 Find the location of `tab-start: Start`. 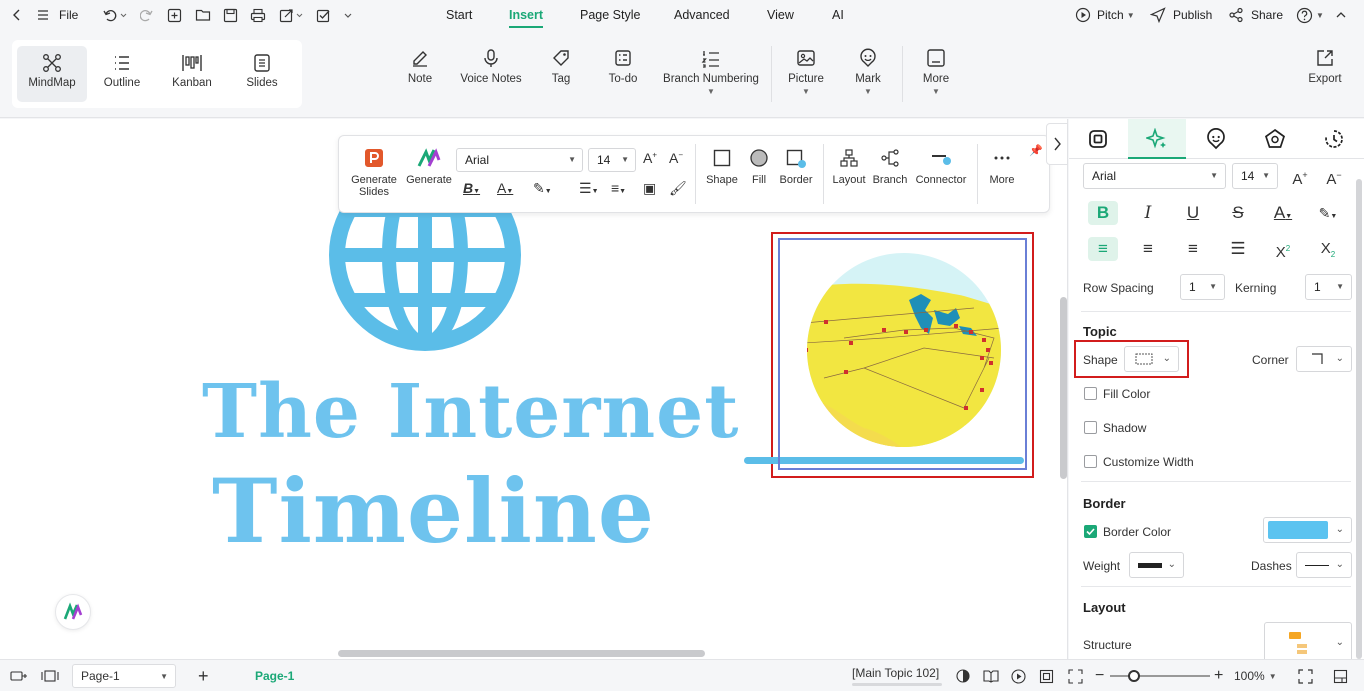

tab-start: Start is located at coordinates (459, 15).